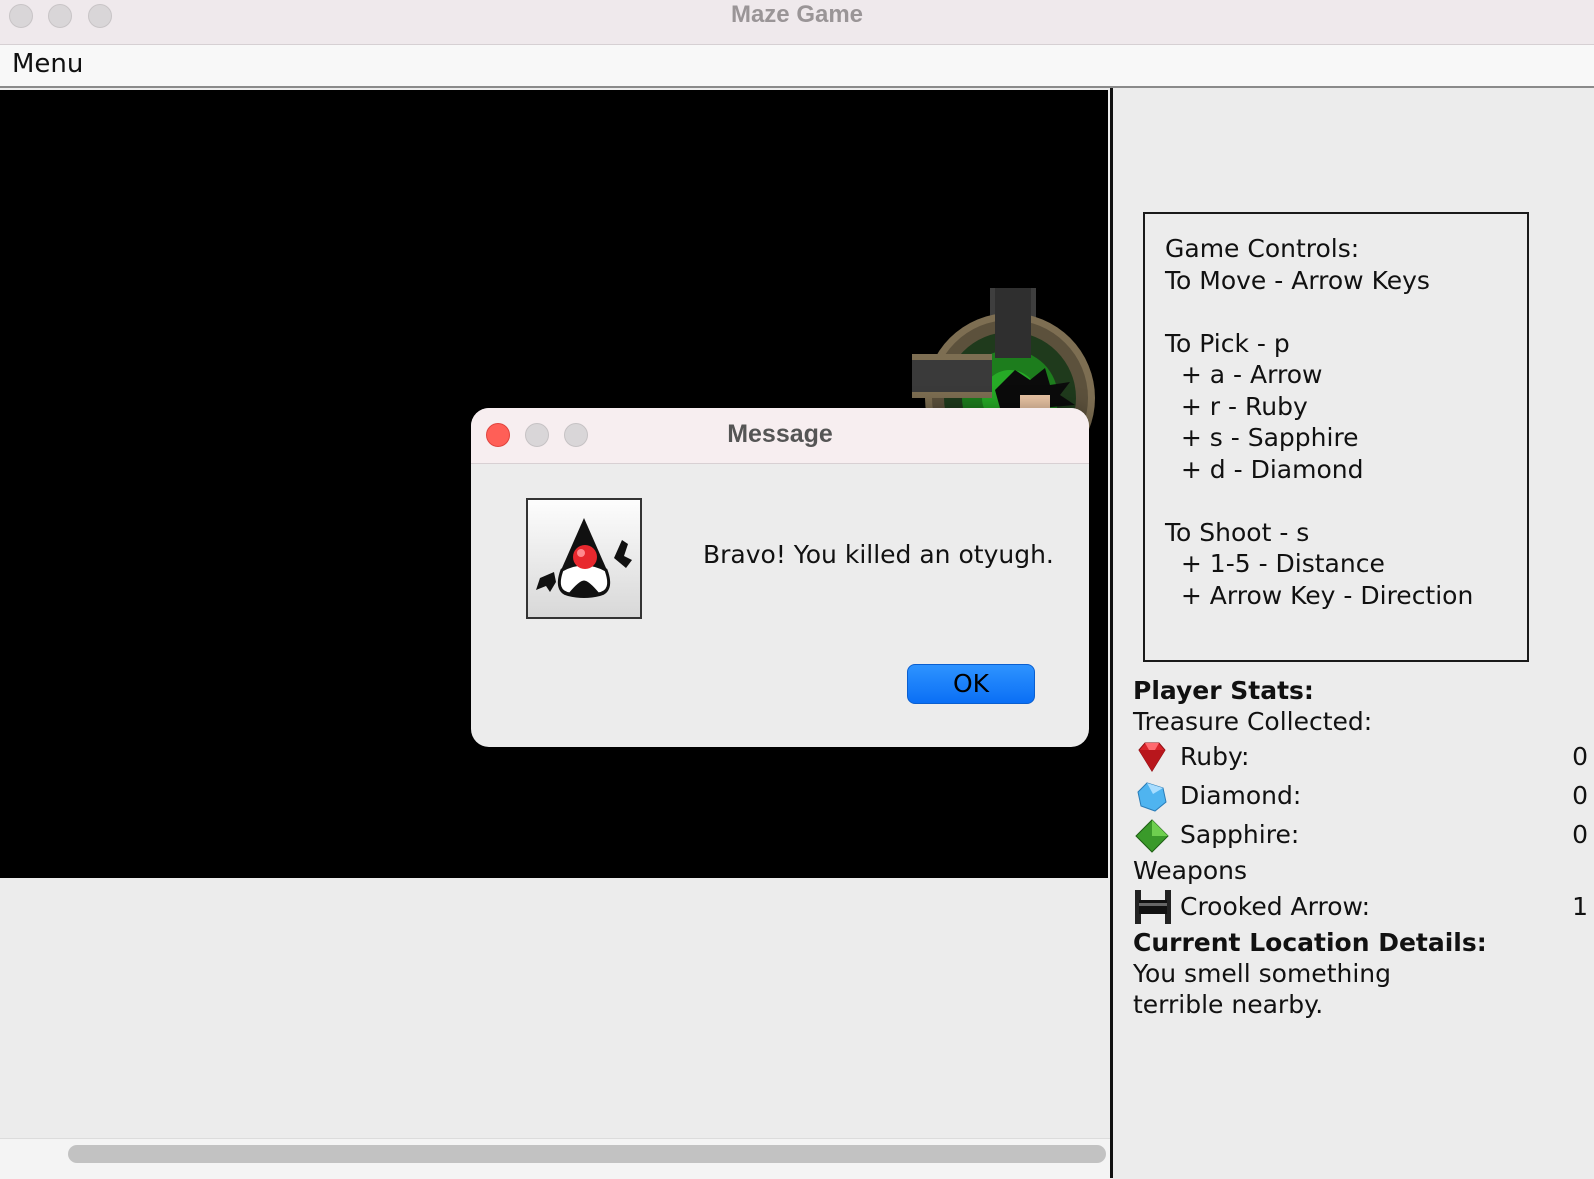 The height and width of the screenshot is (1179, 1594). I want to click on scrollbar-thumb, so click(587, 1154).